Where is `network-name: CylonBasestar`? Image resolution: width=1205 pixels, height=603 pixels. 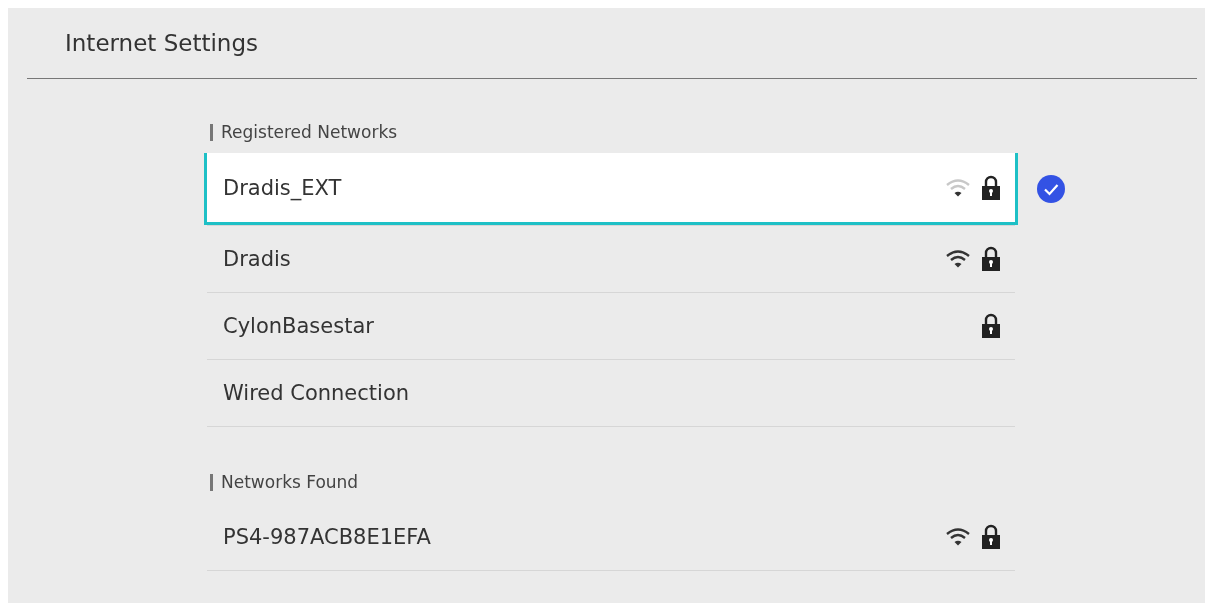 network-name: CylonBasestar is located at coordinates (299, 326).